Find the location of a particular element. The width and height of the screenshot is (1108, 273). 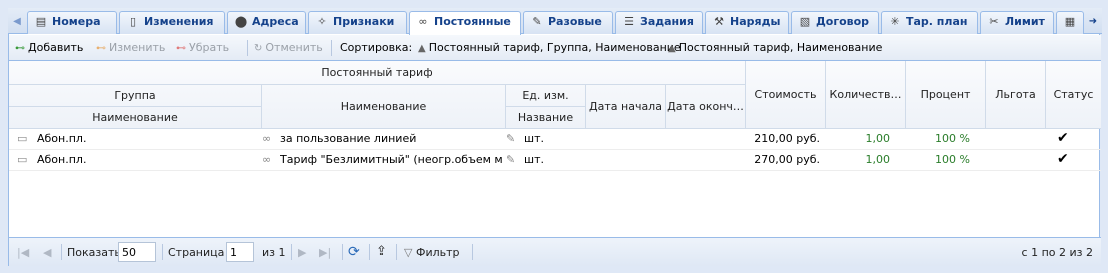

tab-numbers: ▤ Номера is located at coordinates (72, 22).